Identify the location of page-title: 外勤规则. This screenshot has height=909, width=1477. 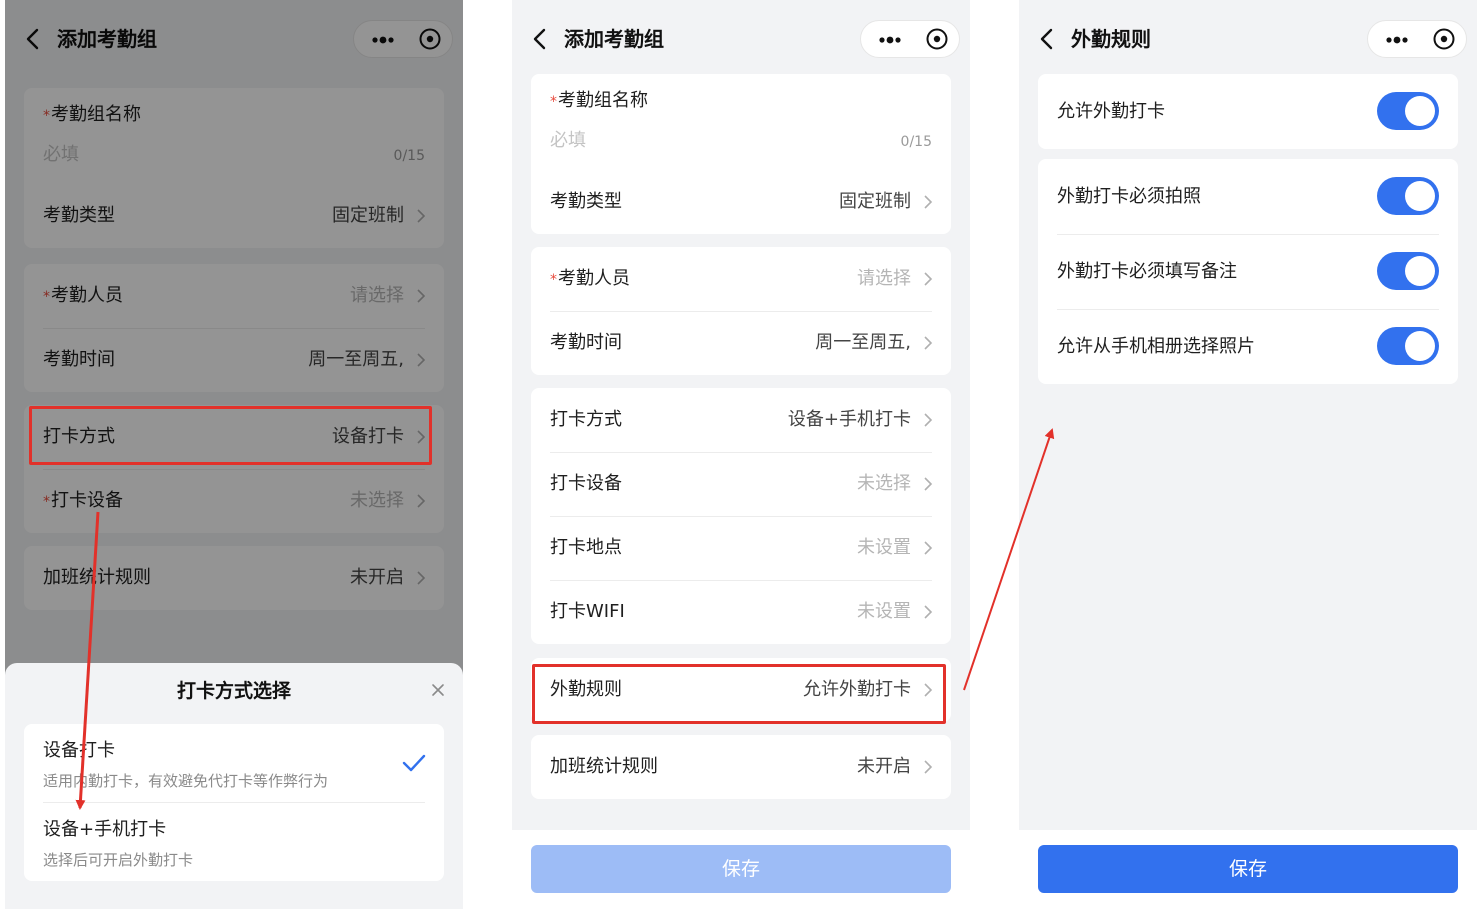
(1111, 39).